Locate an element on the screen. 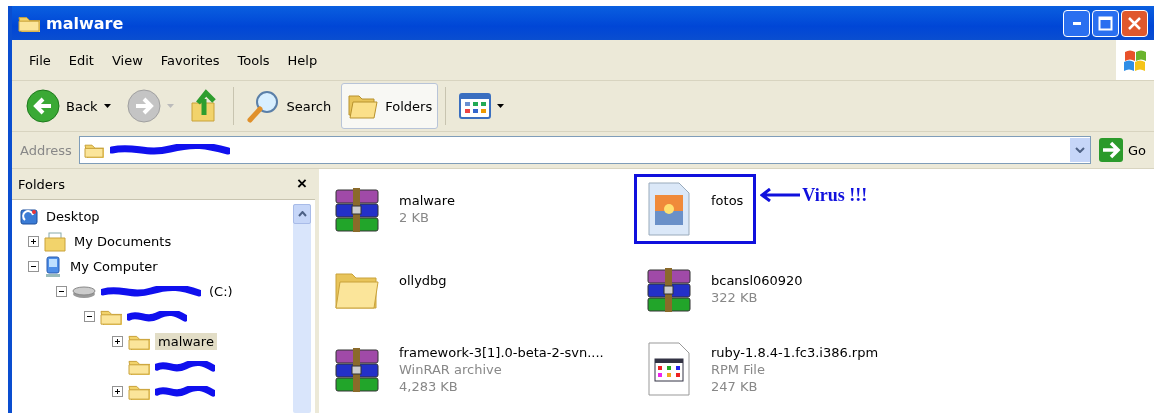 This screenshot has width=1154, height=413. explorer-entry: ollydbg is located at coordinates (388, 289).